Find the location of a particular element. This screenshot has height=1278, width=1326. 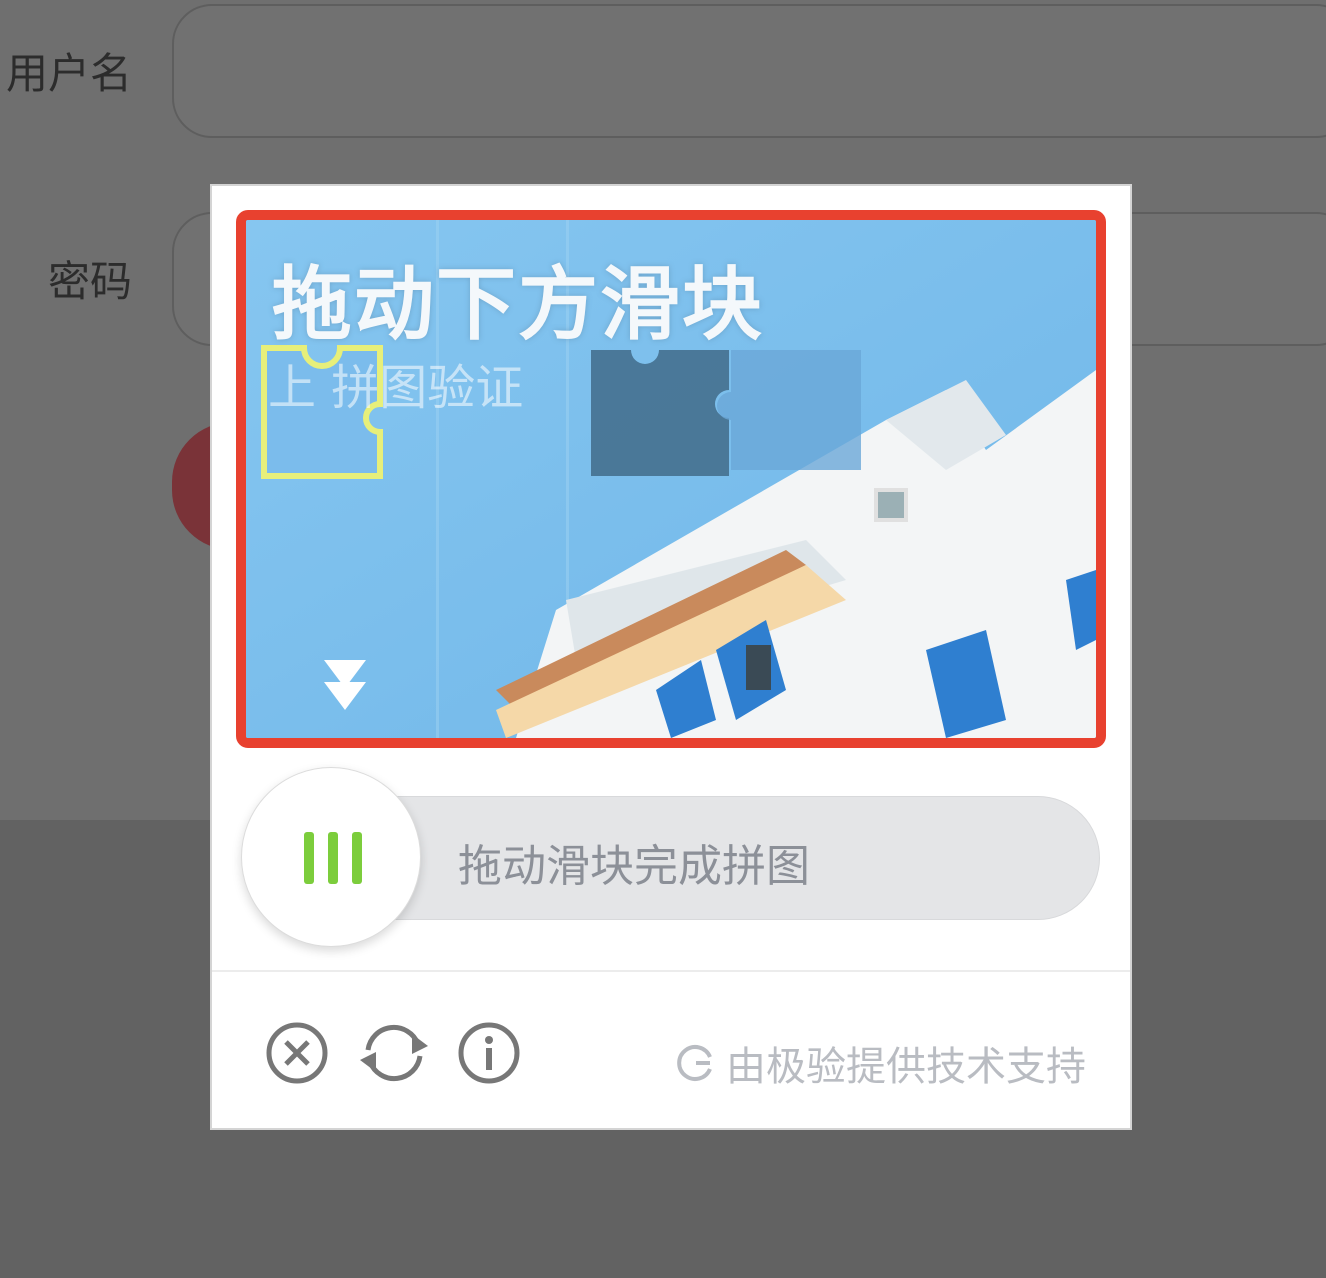

slider-knob is located at coordinates (331, 857).